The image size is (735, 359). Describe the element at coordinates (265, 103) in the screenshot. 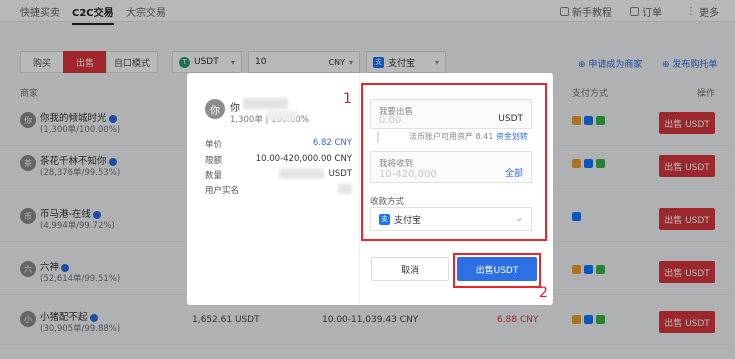

I see `redacted-name` at that location.